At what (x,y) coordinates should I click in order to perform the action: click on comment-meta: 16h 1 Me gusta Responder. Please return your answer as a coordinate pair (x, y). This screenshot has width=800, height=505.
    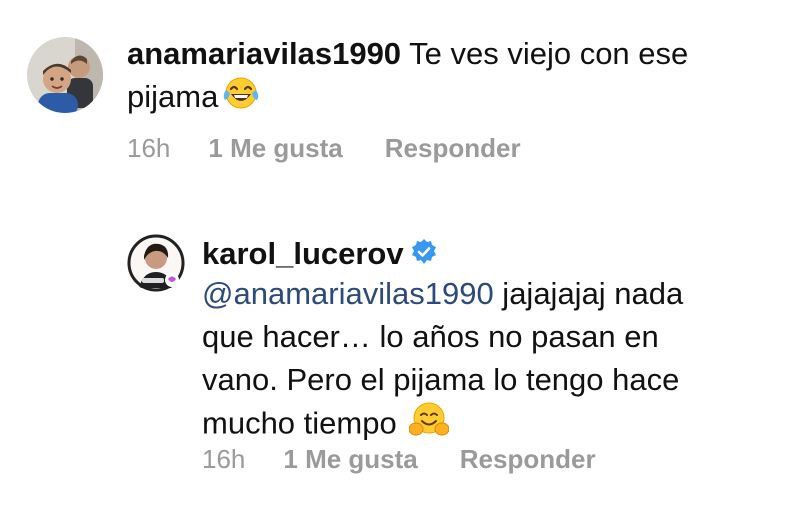
    Looking at the image, I should click on (324, 148).